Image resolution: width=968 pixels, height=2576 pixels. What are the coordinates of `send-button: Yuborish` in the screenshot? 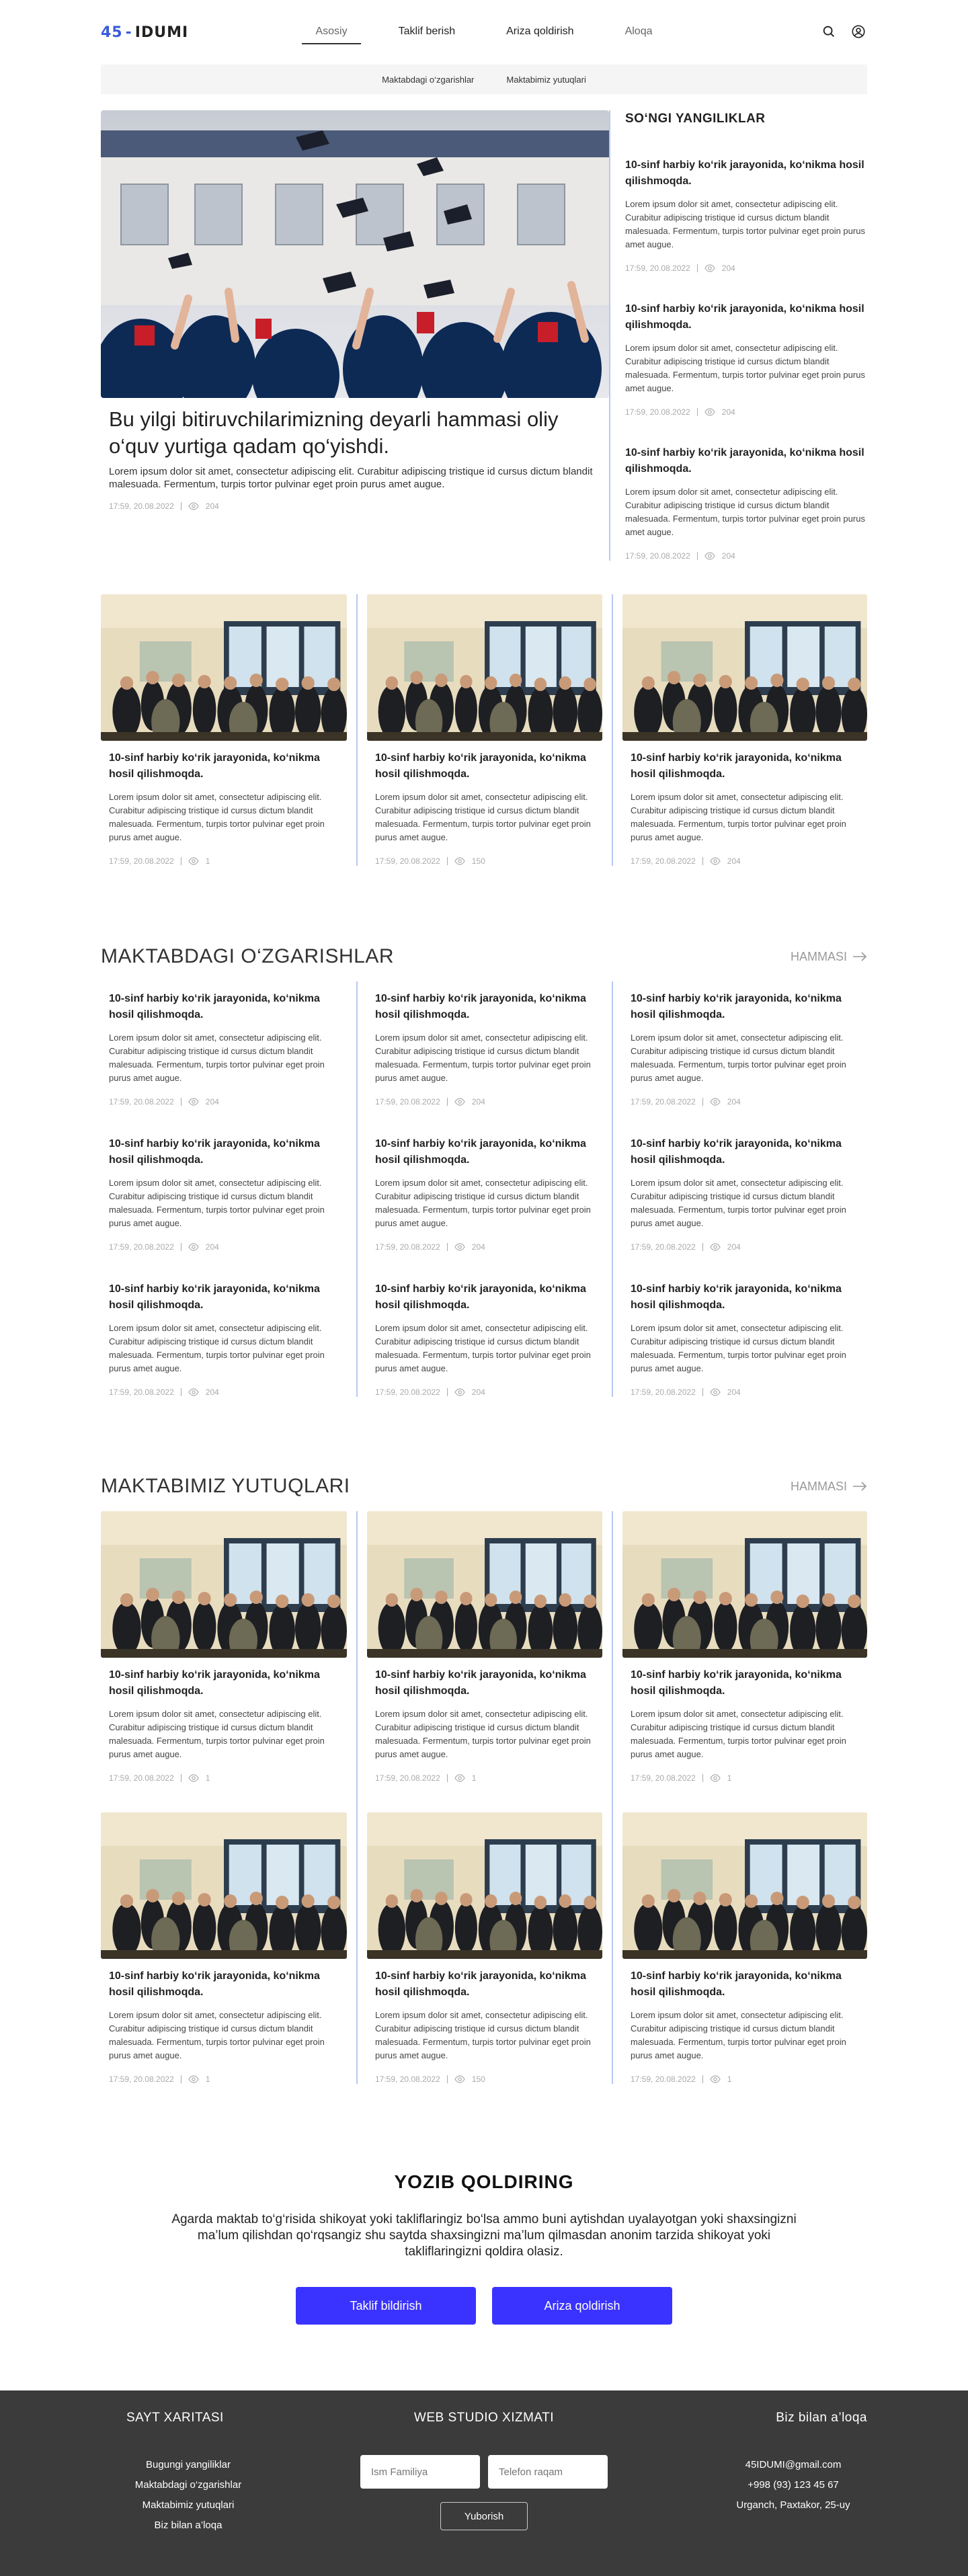 It's located at (484, 2516).